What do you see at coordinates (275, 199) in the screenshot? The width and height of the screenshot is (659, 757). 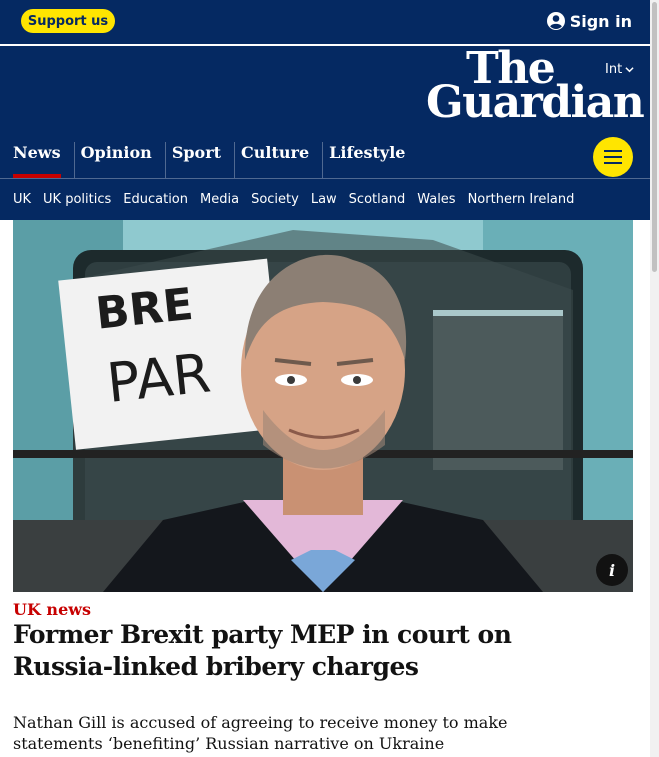 I see `subnav-item-society: Society` at bounding box center [275, 199].